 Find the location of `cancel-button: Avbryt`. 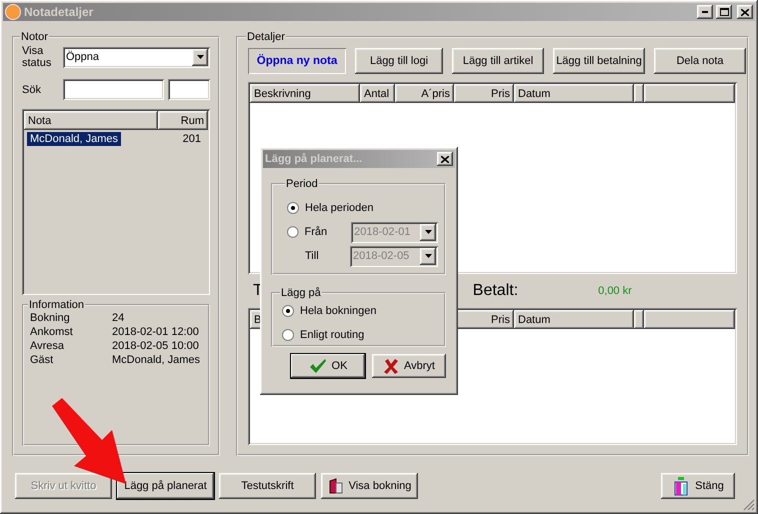

cancel-button: Avbryt is located at coordinates (409, 366).